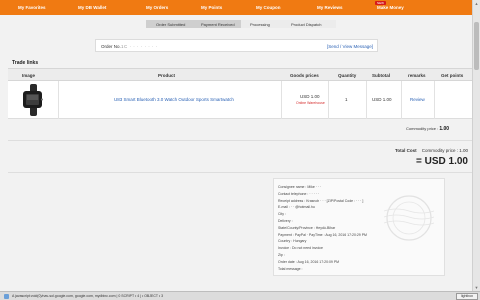 Image resolution: width=480 pixels, height=300 pixels. What do you see at coordinates (25, 63) in the screenshot?
I see `trade-links-title: Trade links` at bounding box center [25, 63].